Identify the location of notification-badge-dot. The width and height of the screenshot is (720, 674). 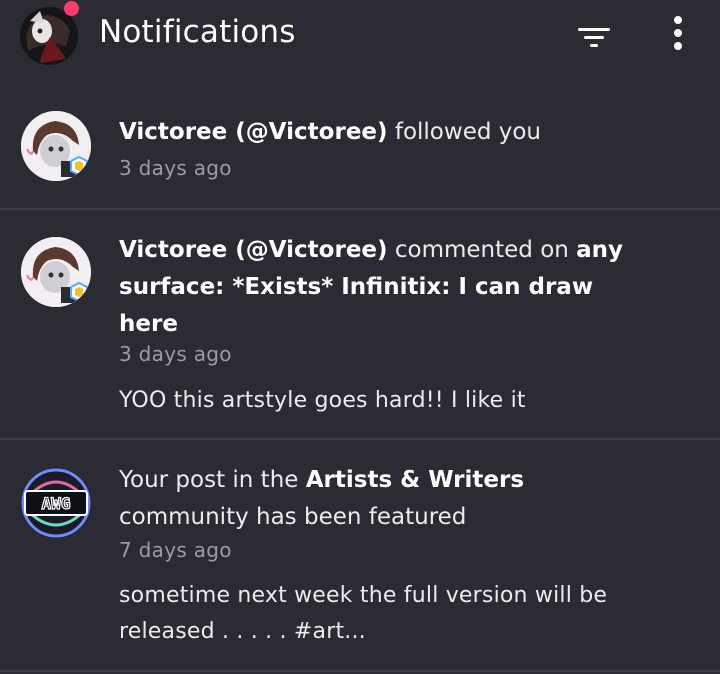
(71, 8).